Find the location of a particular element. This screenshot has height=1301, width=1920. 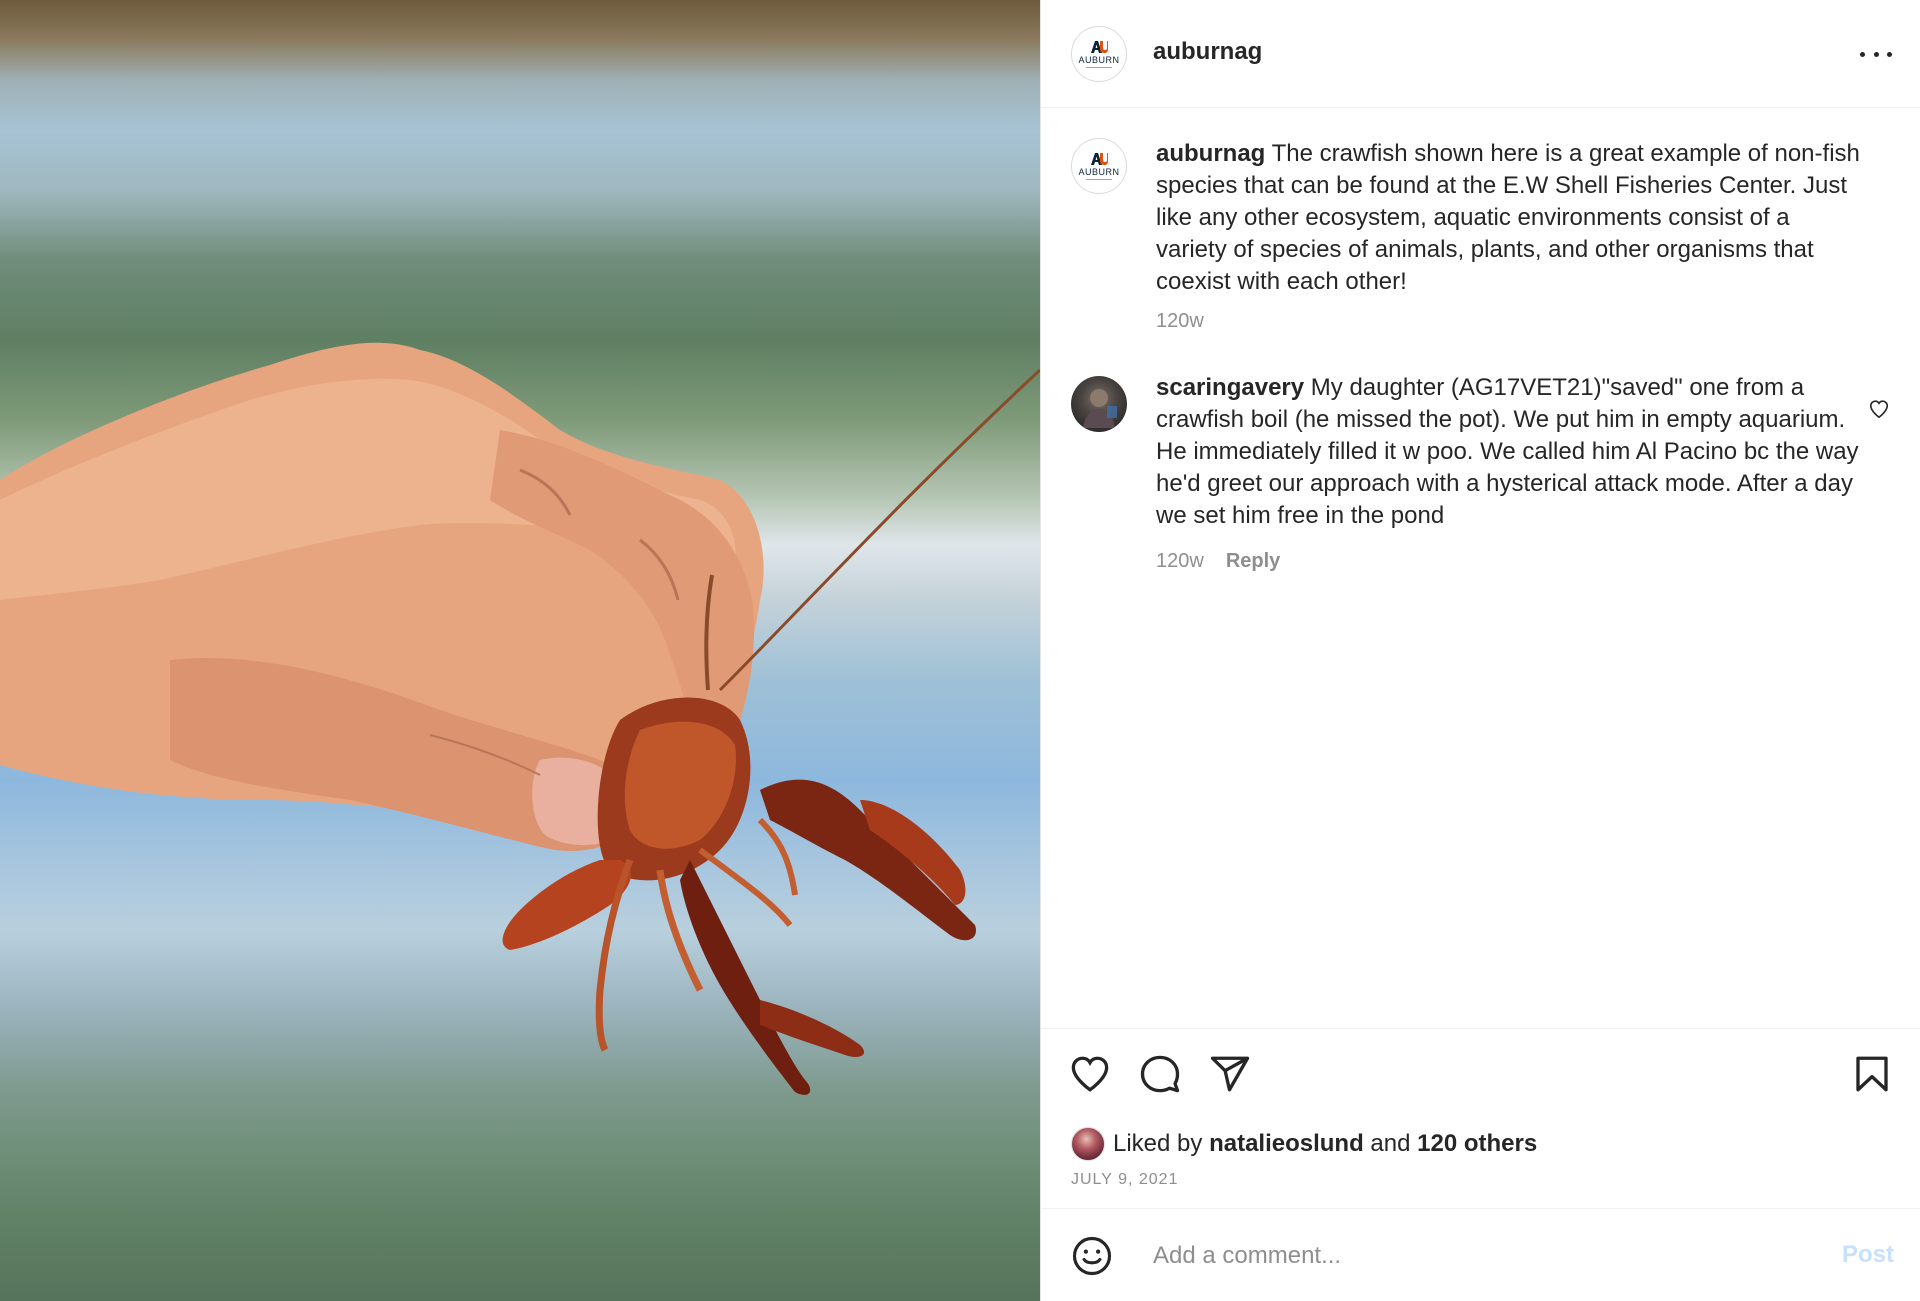

likes-prefix: Liked by is located at coordinates (1158, 1143).